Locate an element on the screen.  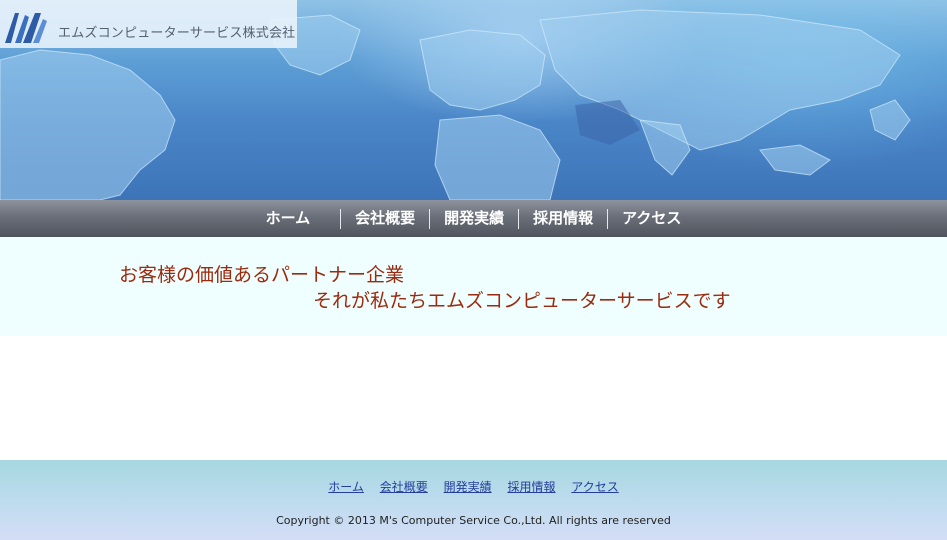
nav-item-company: 会社概要 is located at coordinates (385, 218).